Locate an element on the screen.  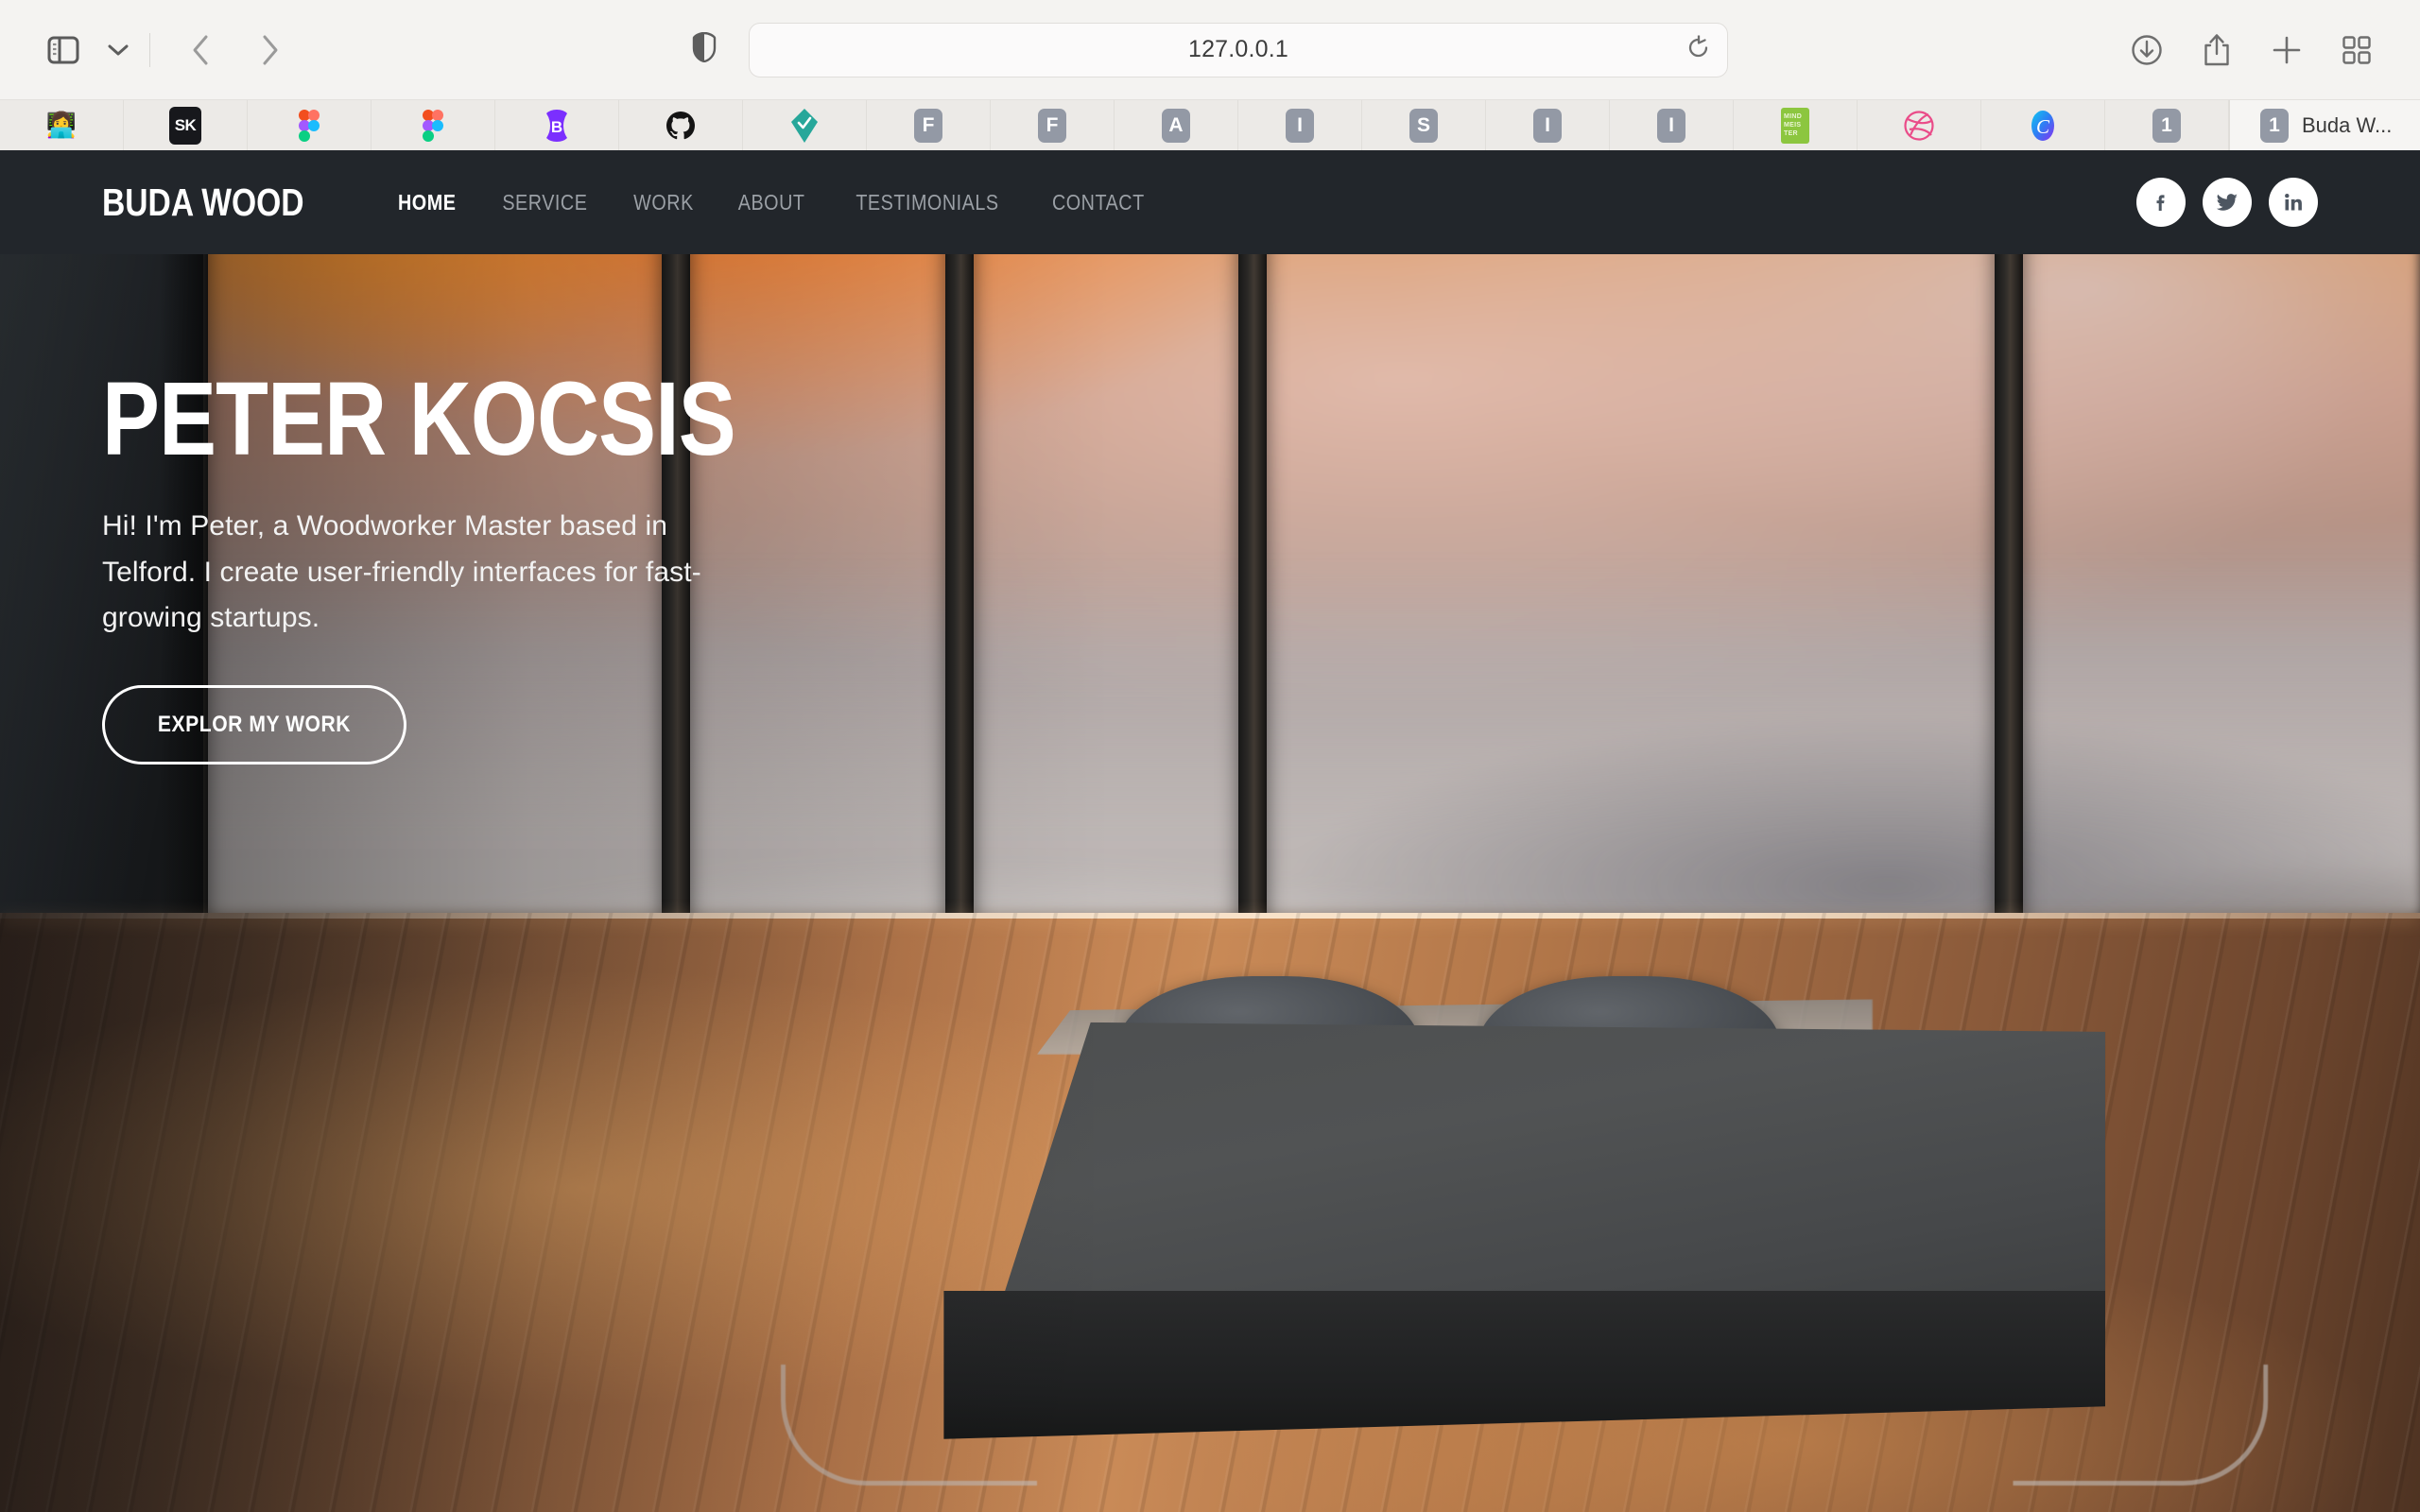
gradient-c-icon: C is located at coordinates (2042, 125).